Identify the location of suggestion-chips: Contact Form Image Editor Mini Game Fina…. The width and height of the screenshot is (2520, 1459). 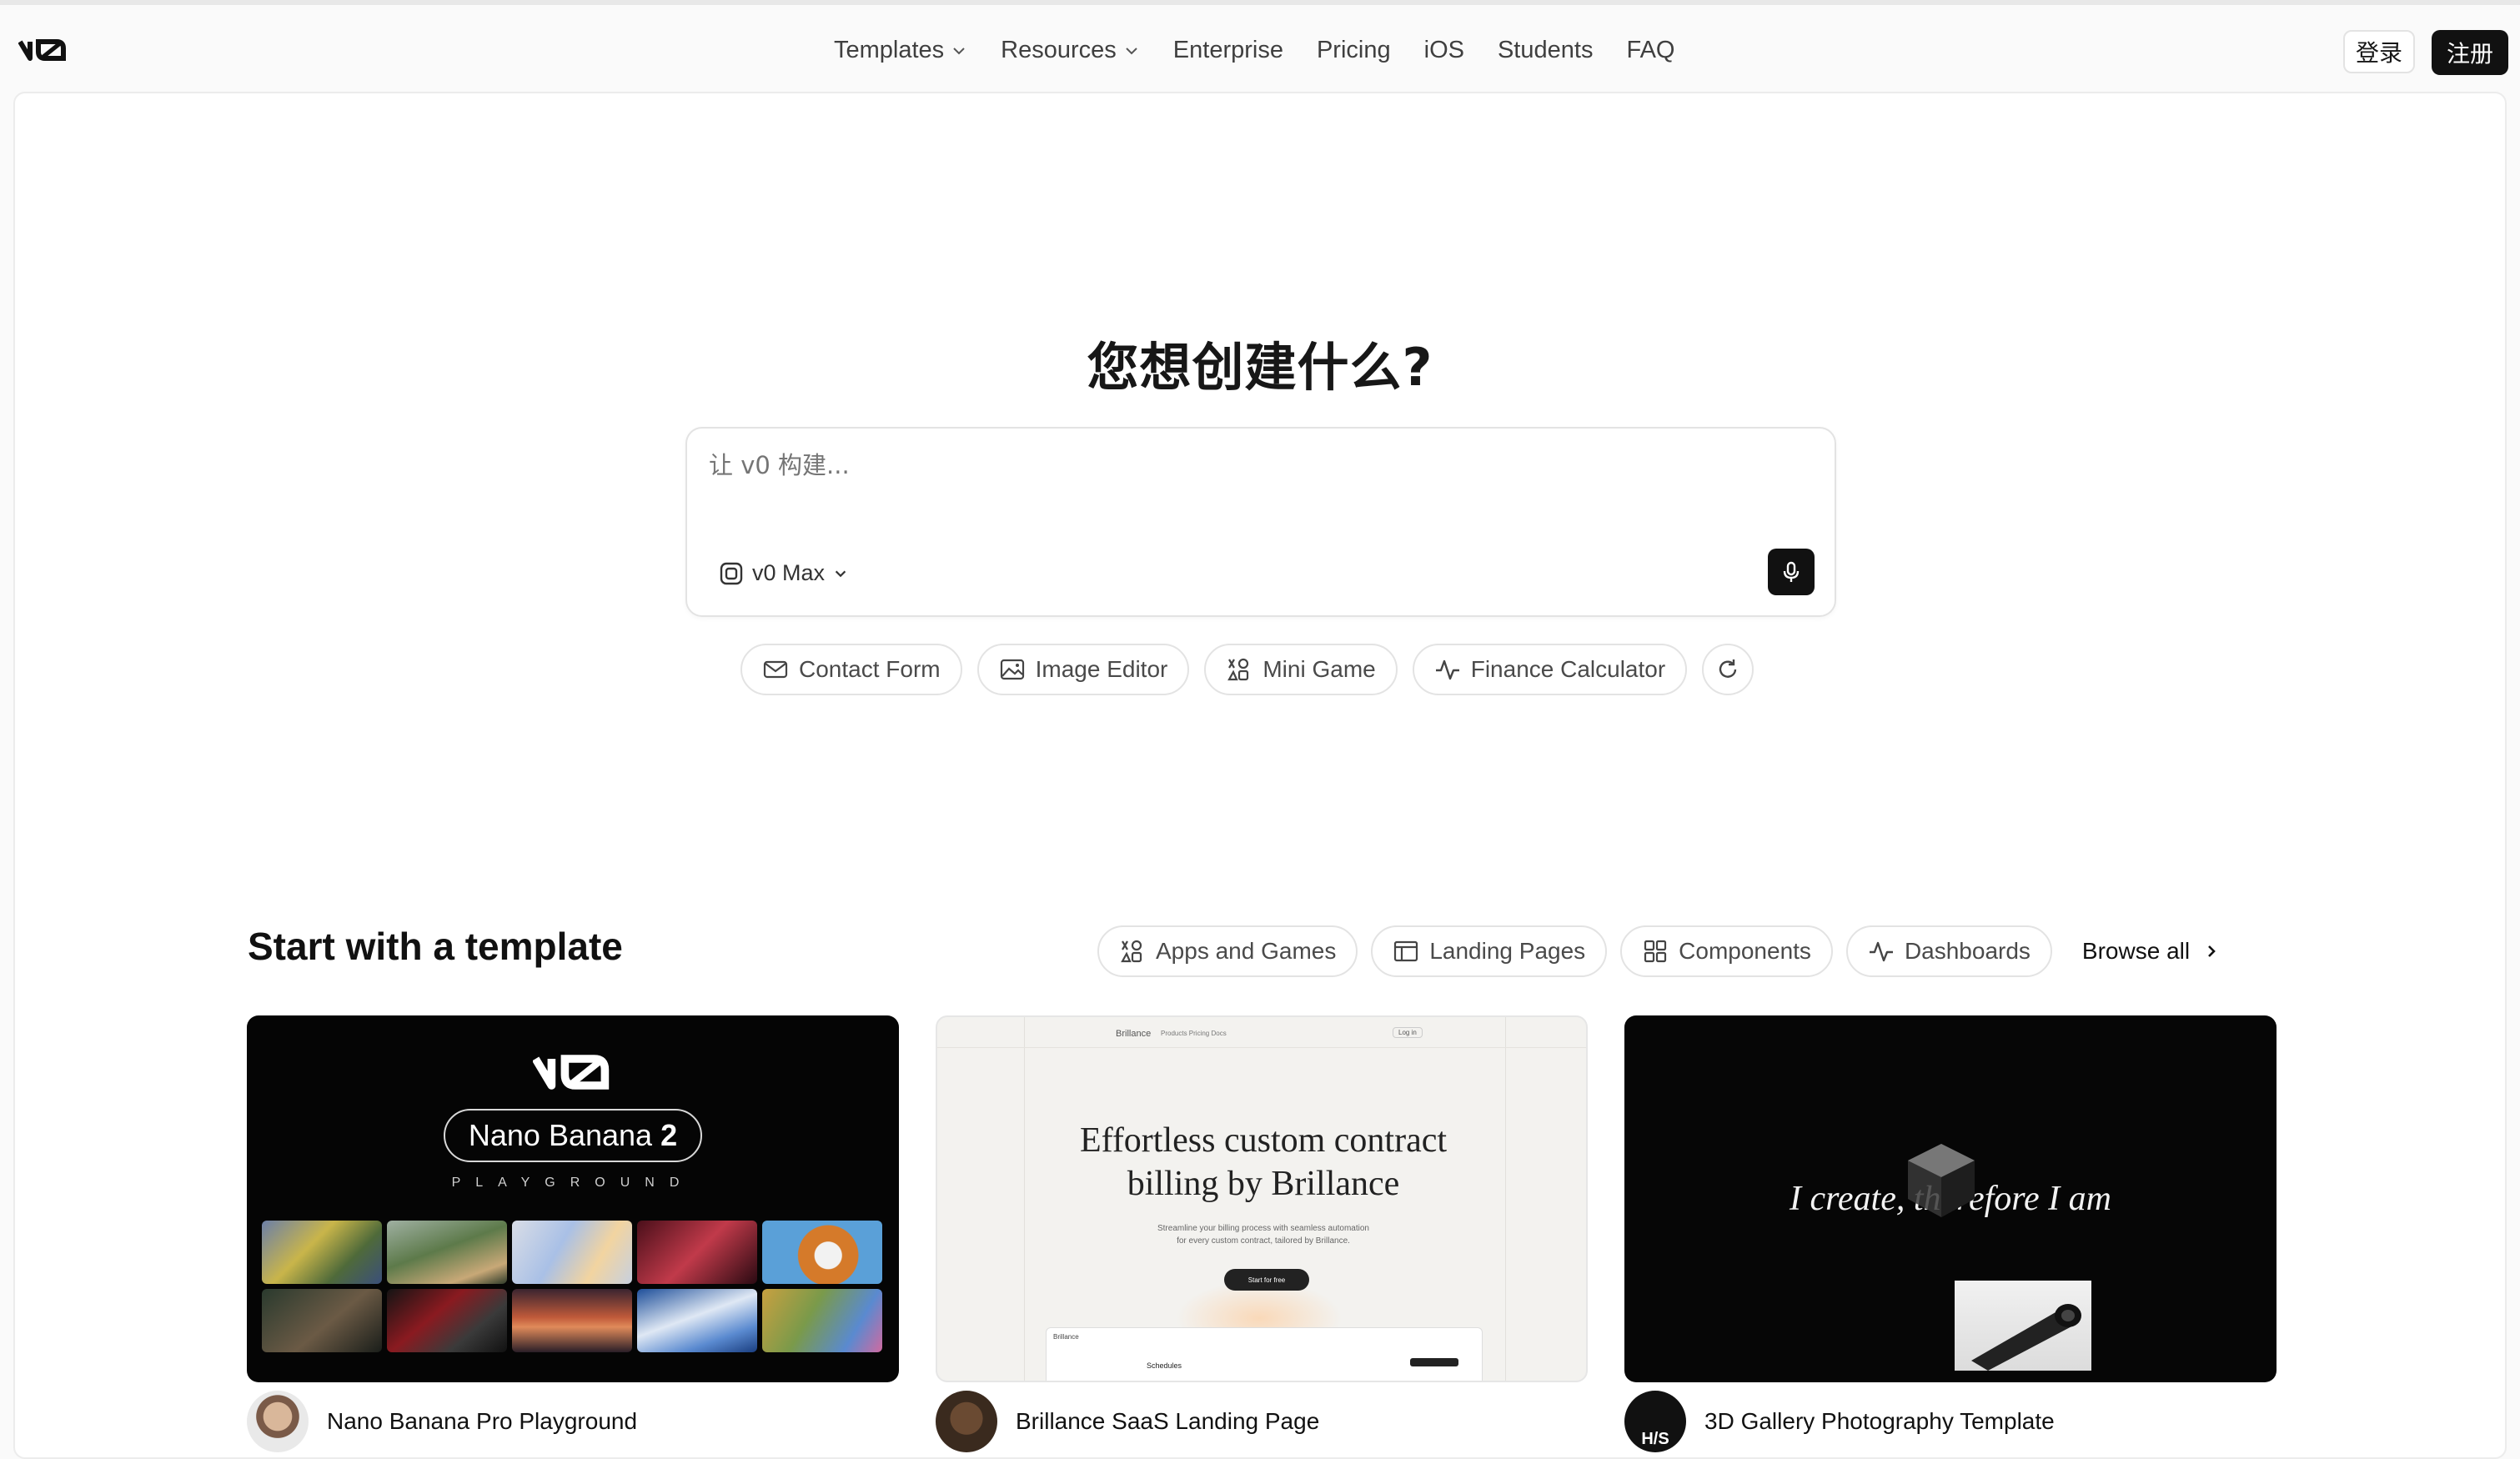
(1247, 669).